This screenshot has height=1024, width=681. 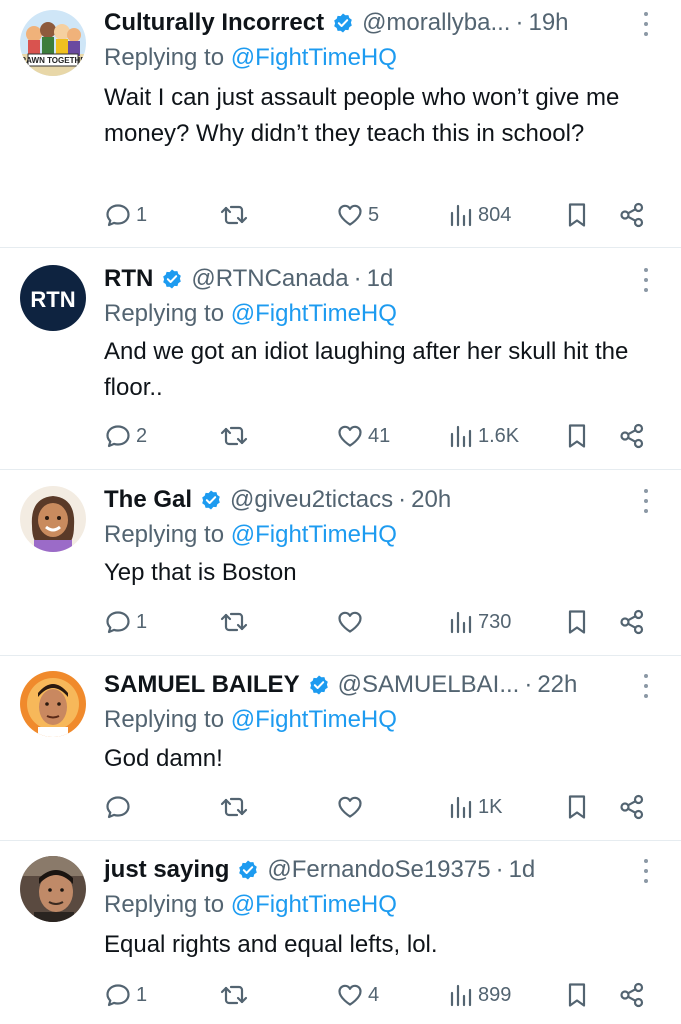 What do you see at coordinates (53, 43) in the screenshot?
I see `avatar: DRAWN TOGETHER` at bounding box center [53, 43].